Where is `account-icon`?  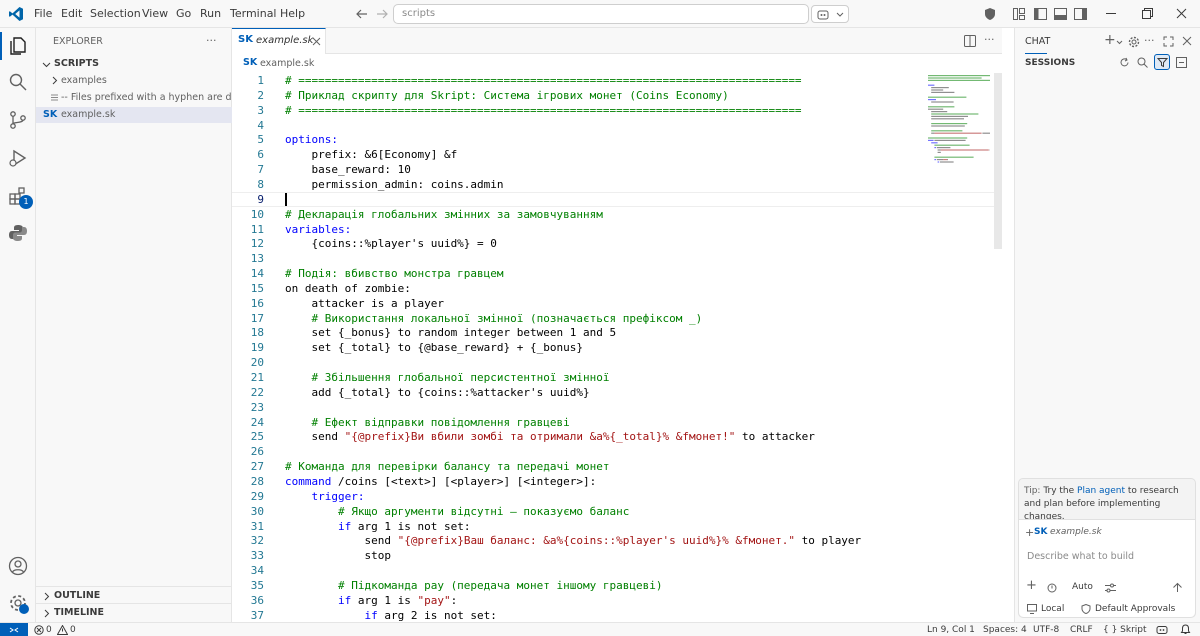
account-icon is located at coordinates (18, 566).